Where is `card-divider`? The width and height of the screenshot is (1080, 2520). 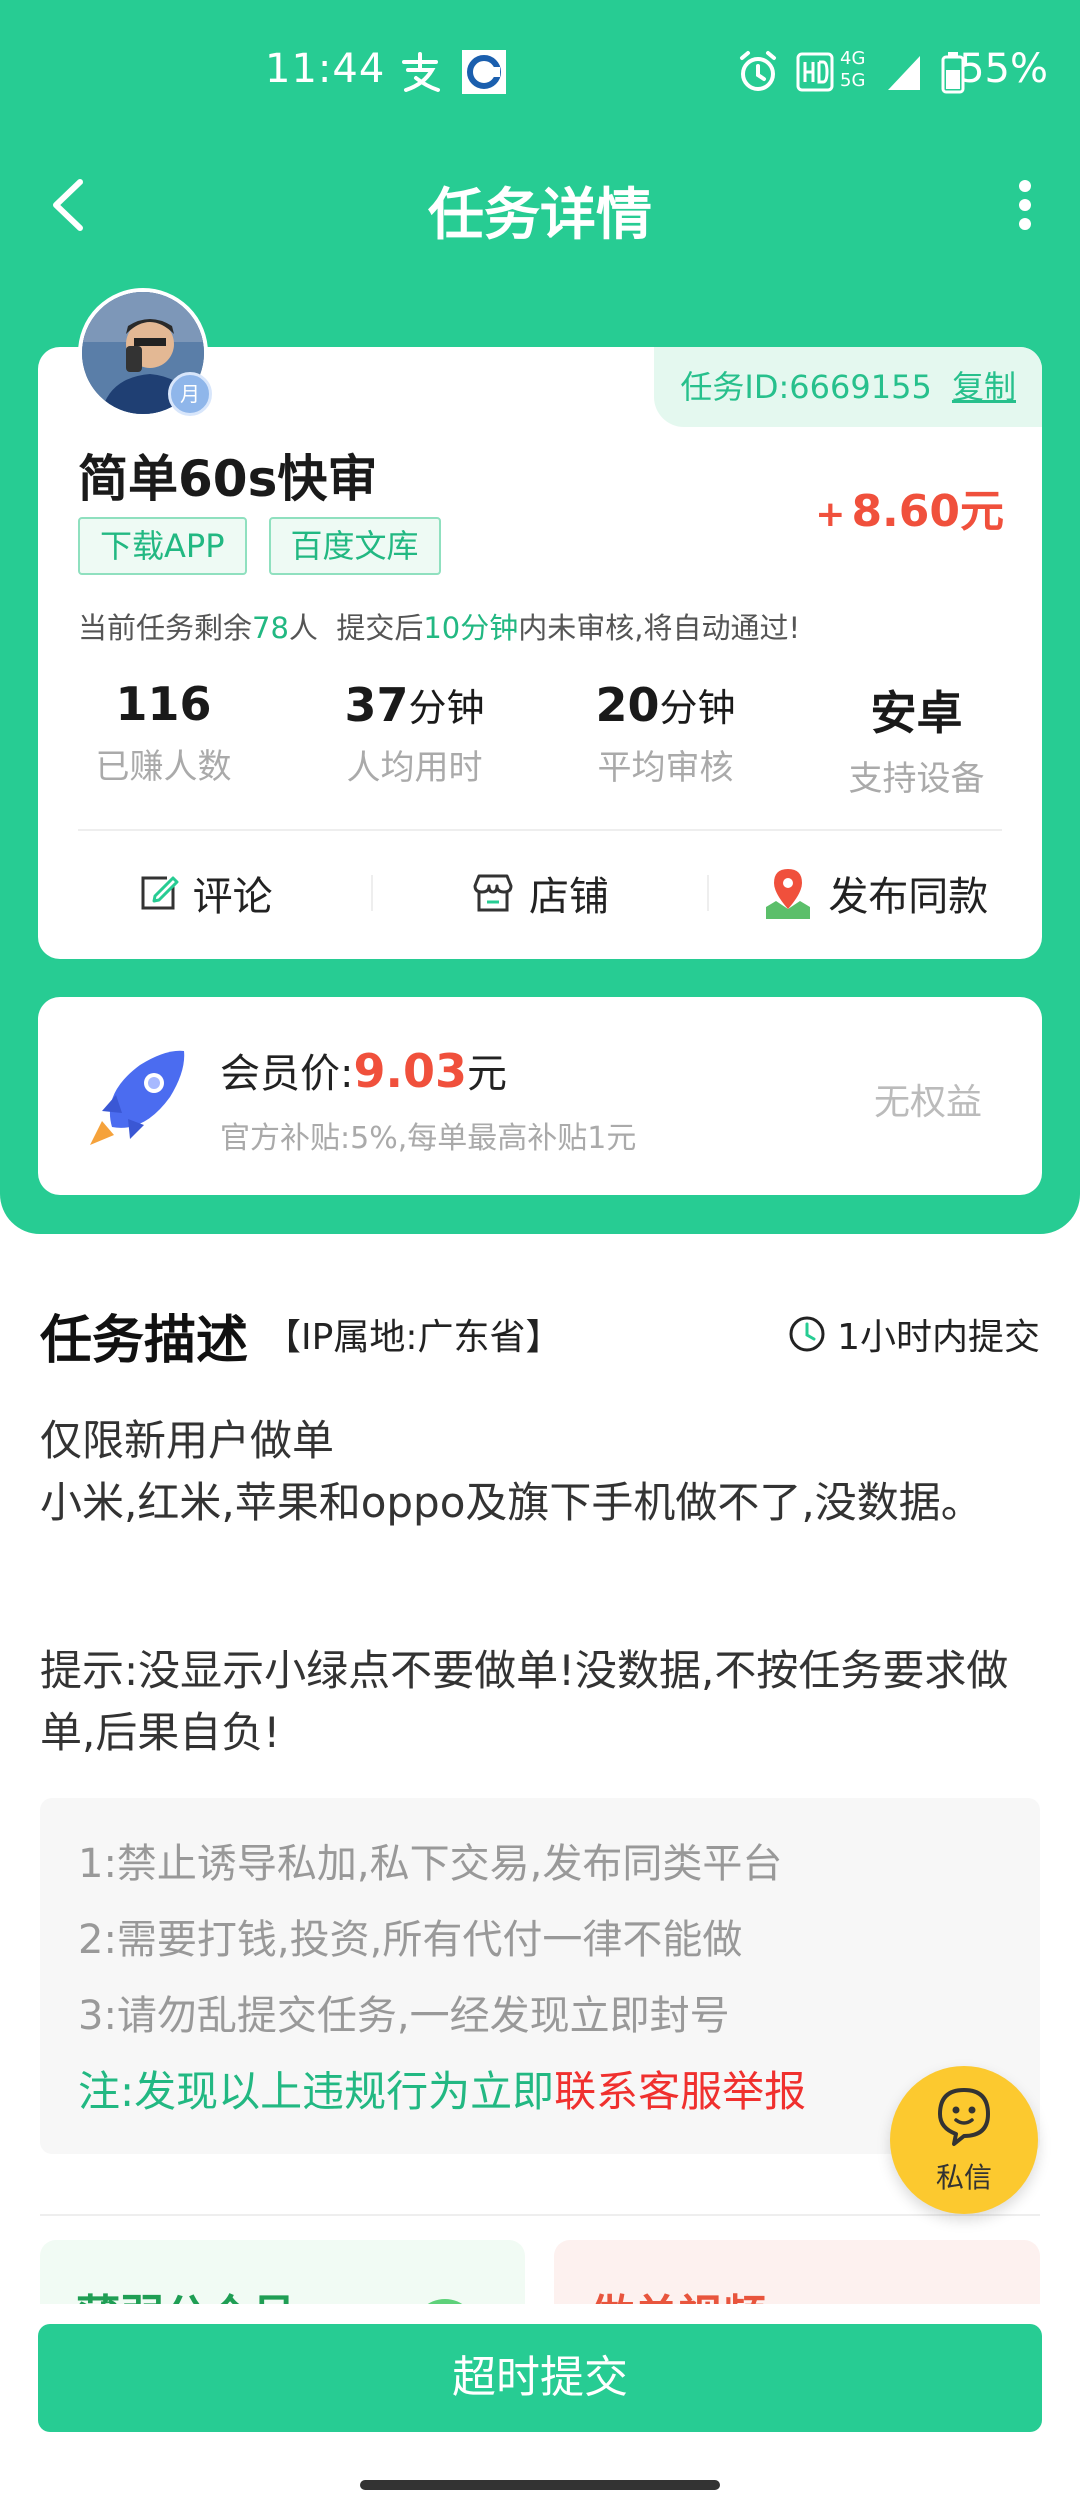 card-divider is located at coordinates (540, 830).